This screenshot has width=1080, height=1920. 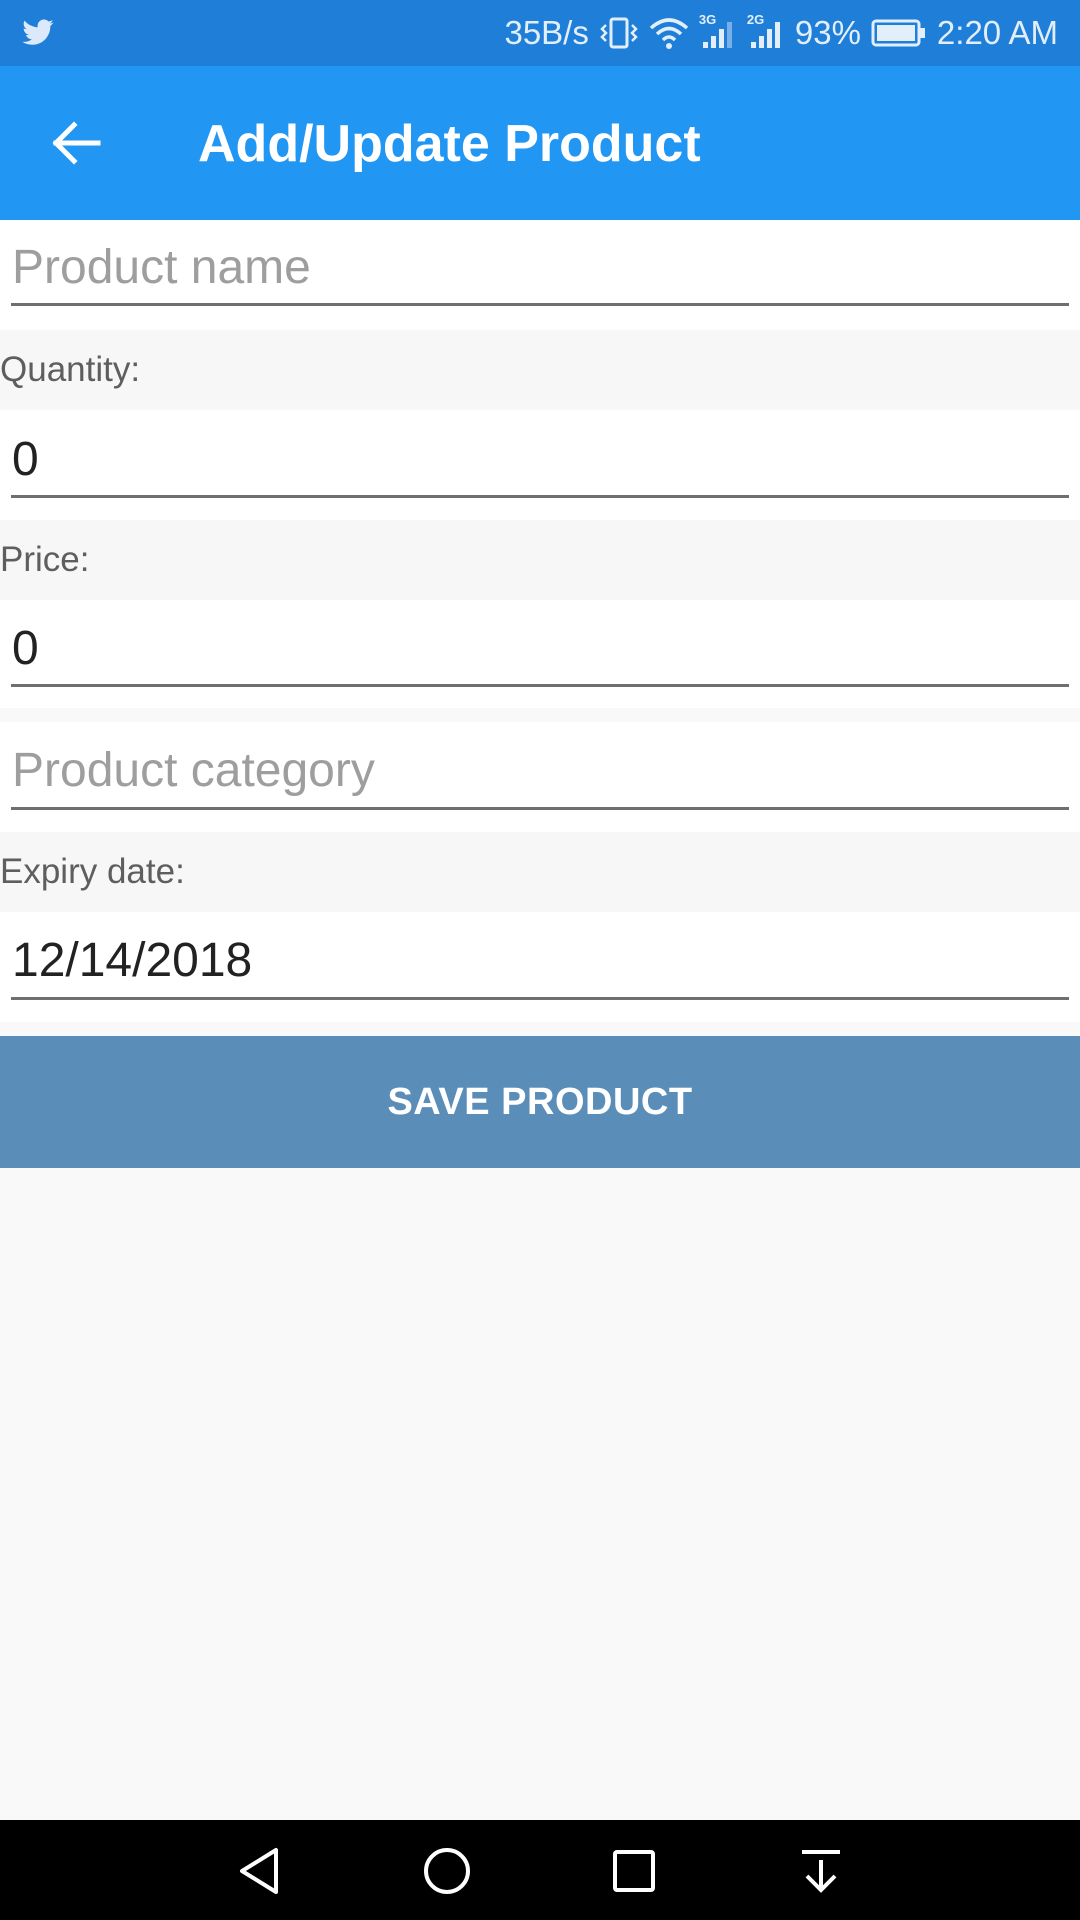 I want to click on quantity-label: Quantity:, so click(x=70, y=369).